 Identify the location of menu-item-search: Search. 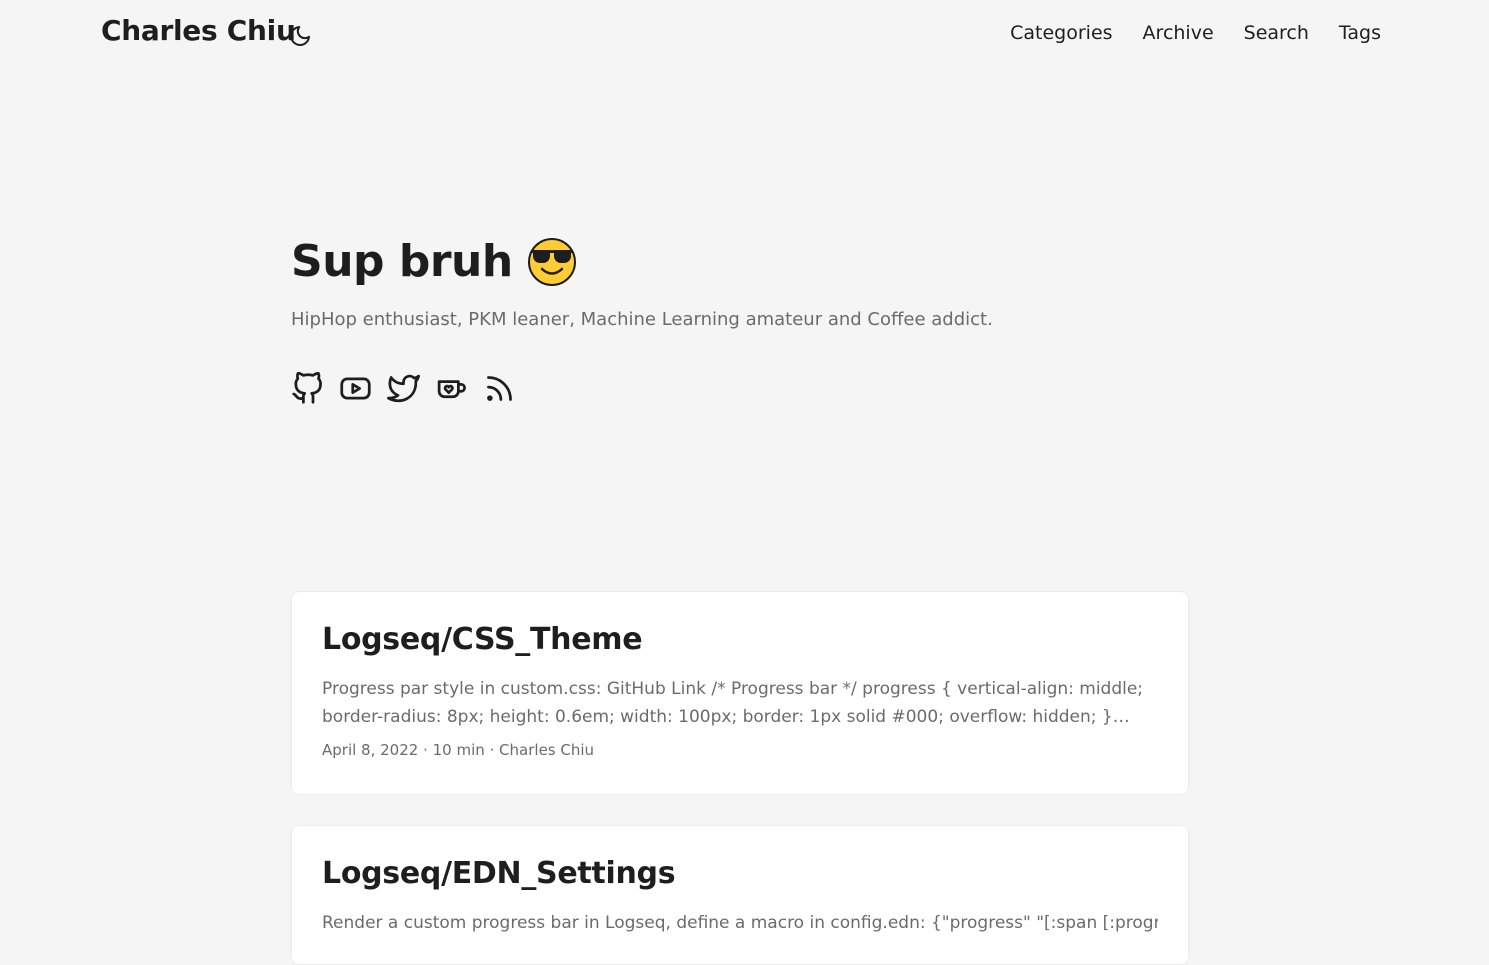
(1276, 33).